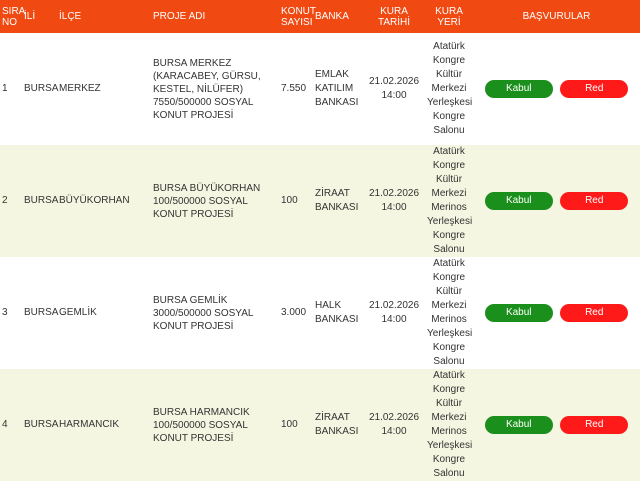  I want to click on header-kura-yeri: KURA YERİ, so click(449, 16).